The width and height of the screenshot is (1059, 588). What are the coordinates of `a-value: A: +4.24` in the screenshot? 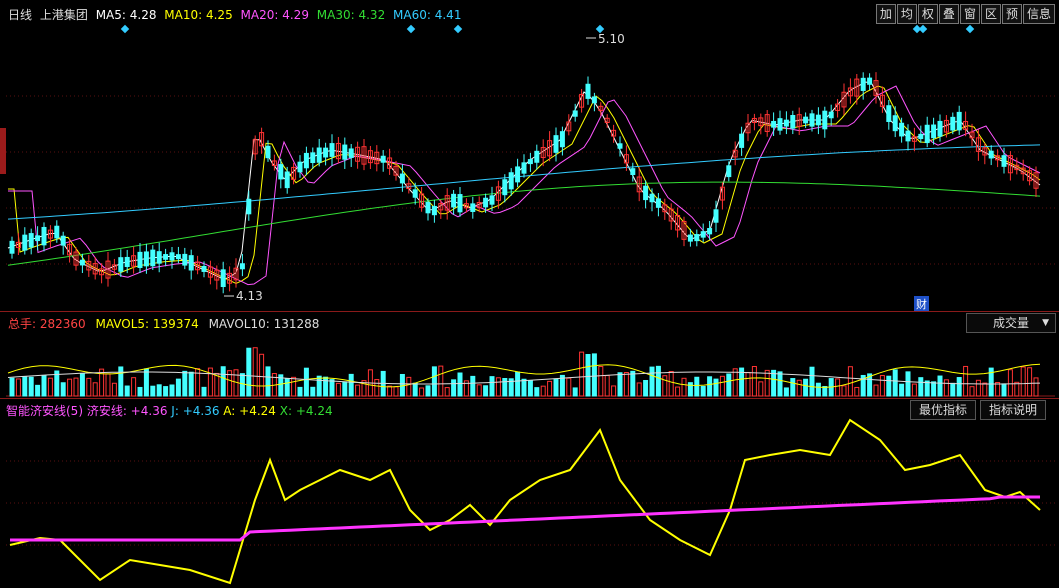 It's located at (249, 411).